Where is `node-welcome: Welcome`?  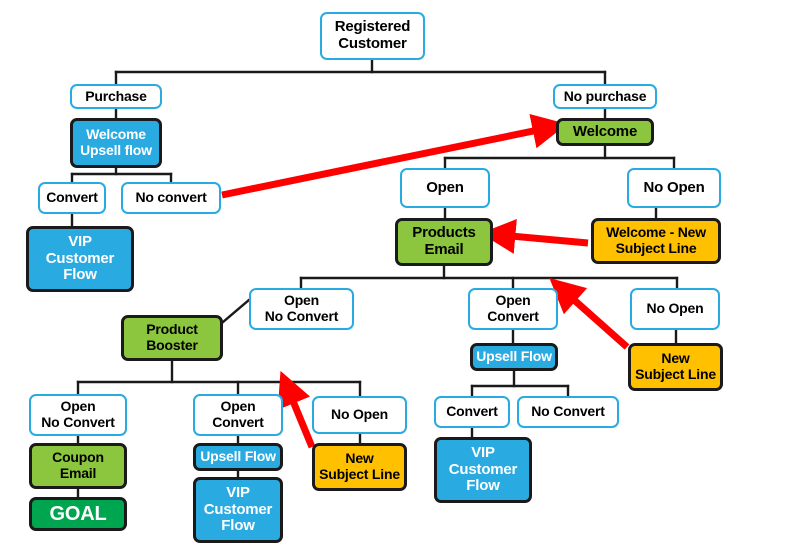
node-welcome: Welcome is located at coordinates (605, 132).